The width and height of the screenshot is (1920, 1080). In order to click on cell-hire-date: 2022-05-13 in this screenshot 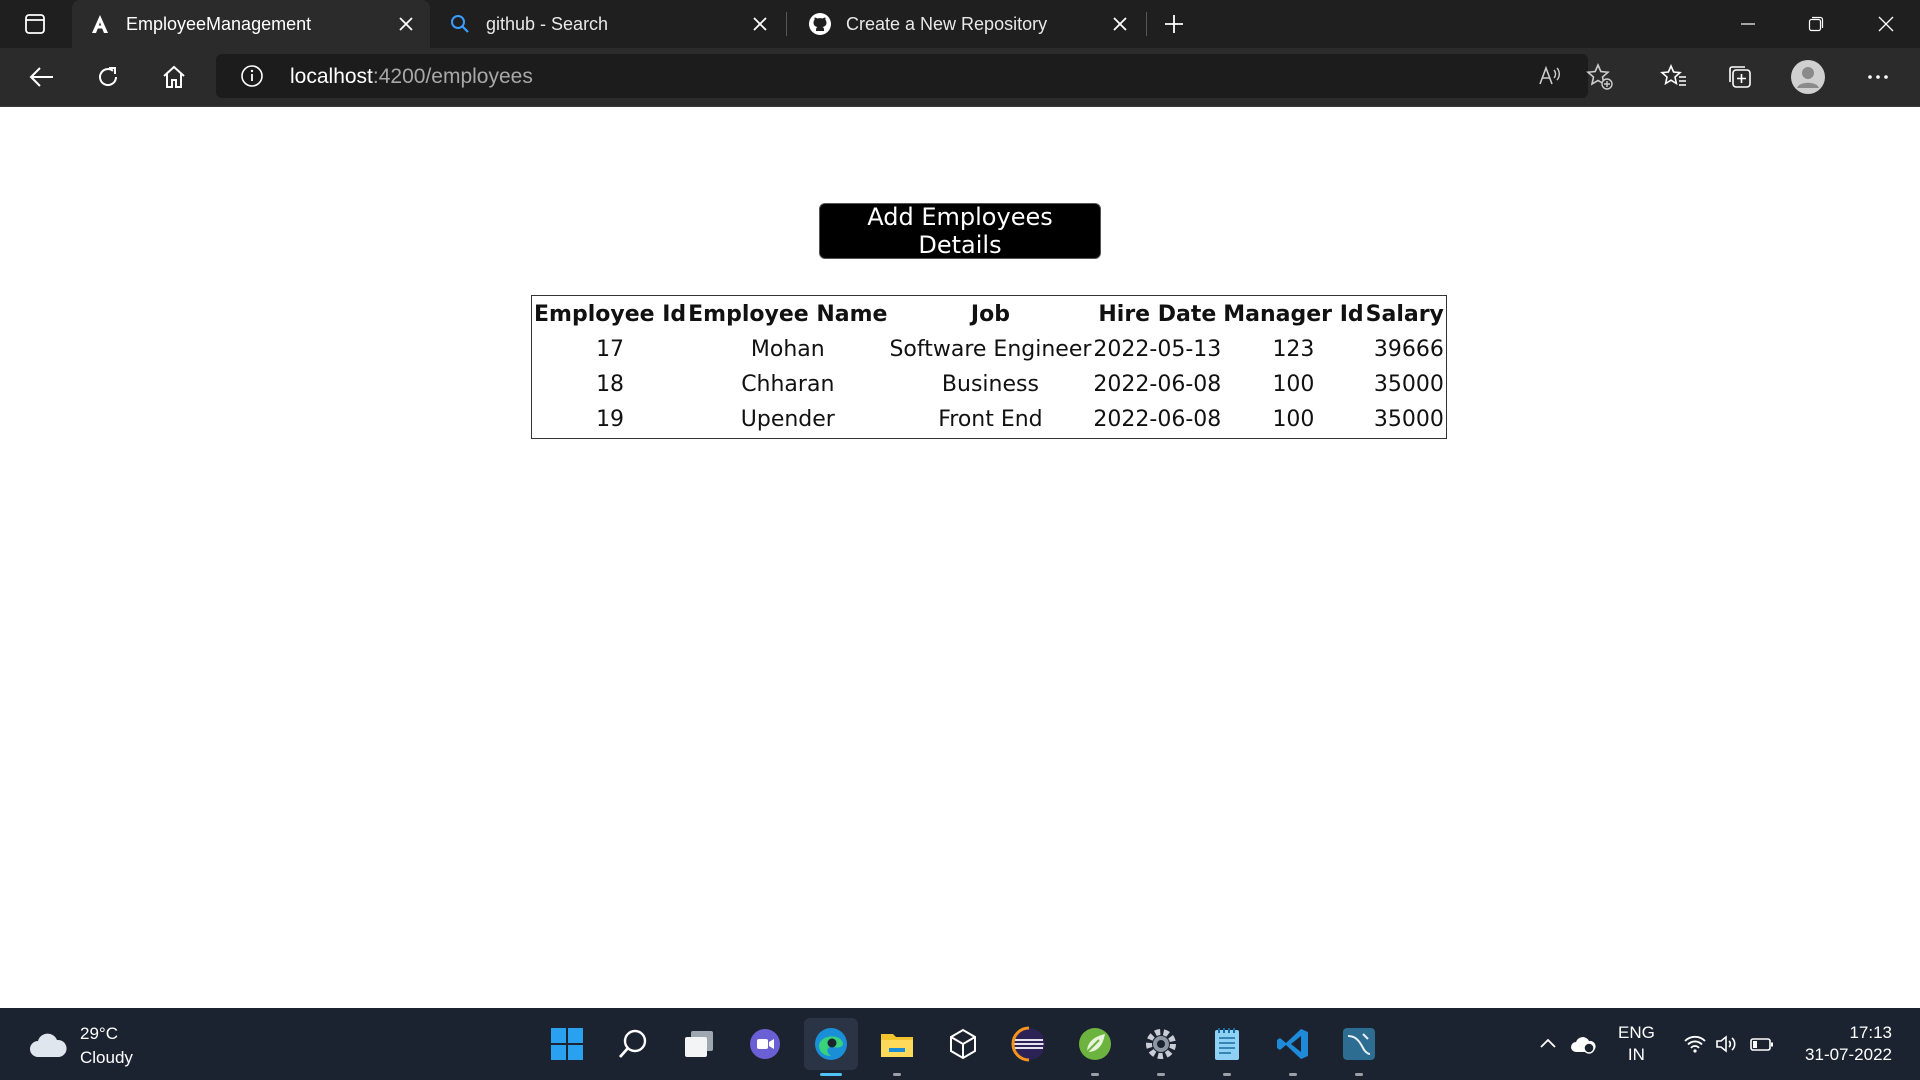, I will do `click(1157, 349)`.